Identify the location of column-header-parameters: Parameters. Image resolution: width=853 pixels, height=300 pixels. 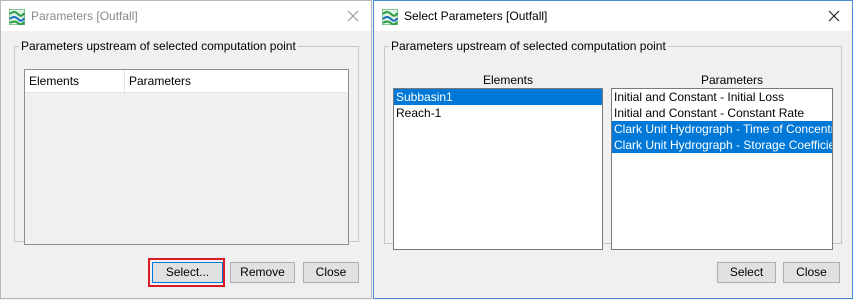
(236, 81).